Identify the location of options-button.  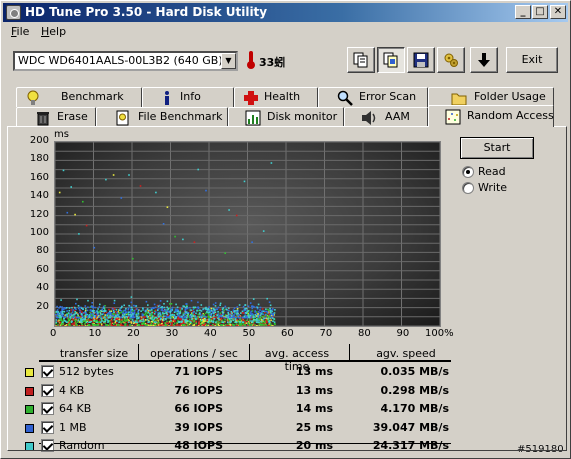
(451, 60).